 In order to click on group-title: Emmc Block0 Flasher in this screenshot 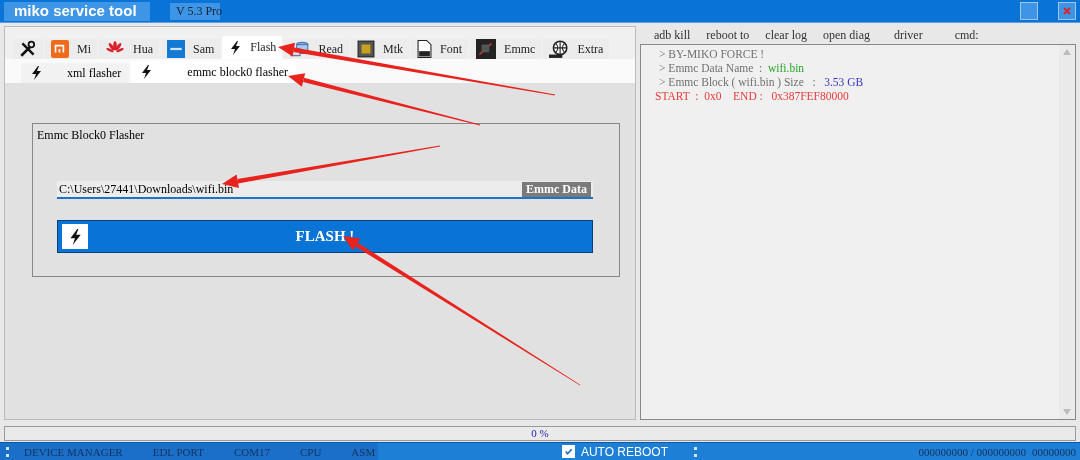, I will do `click(91, 135)`.